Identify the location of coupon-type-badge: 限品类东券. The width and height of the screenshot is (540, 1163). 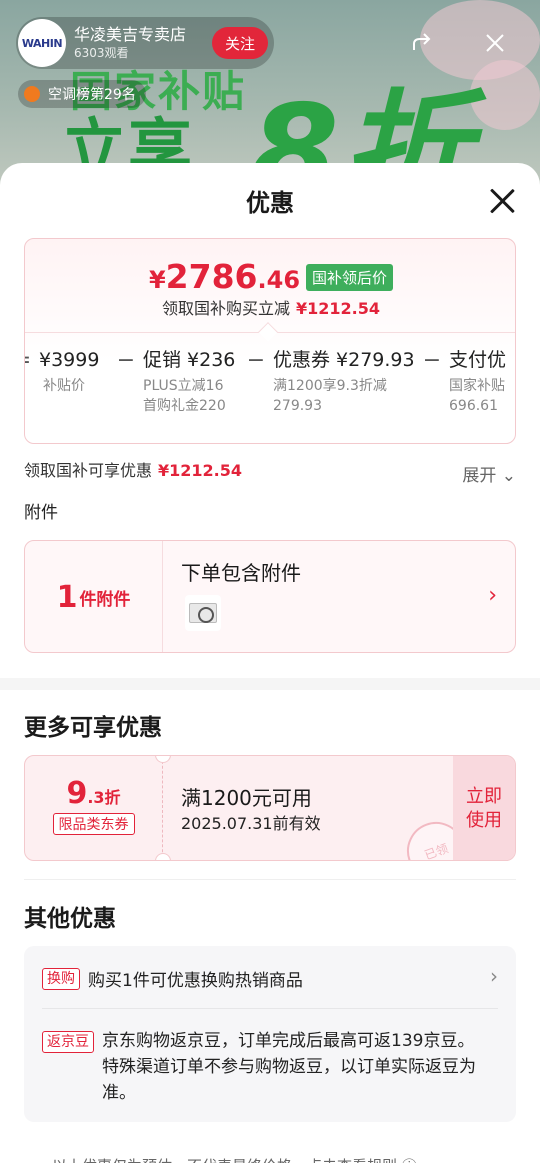
(93, 824).